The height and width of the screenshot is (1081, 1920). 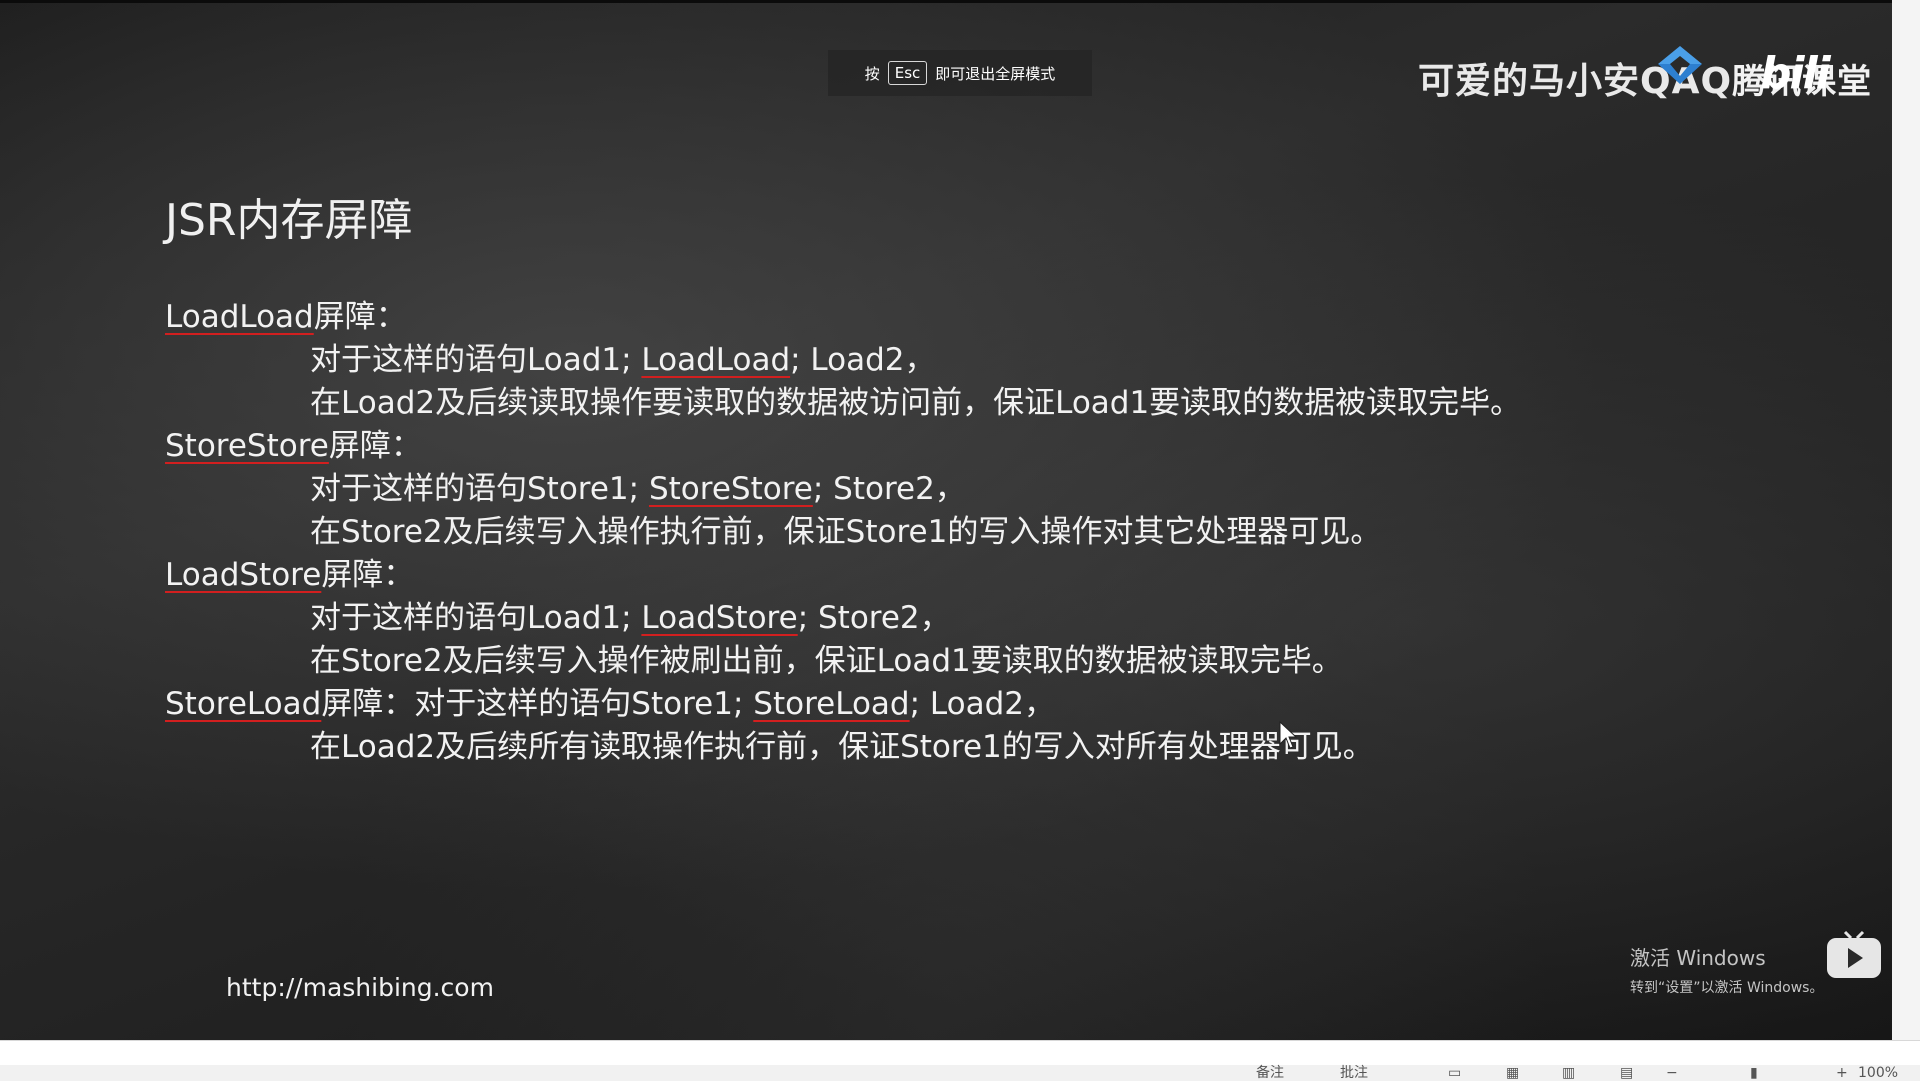 What do you see at coordinates (826, 661) in the screenshot?
I see `line-text: 在Store2及后续写入操作被刷出前，保证Load1要读取的数据被读取完毕。` at bounding box center [826, 661].